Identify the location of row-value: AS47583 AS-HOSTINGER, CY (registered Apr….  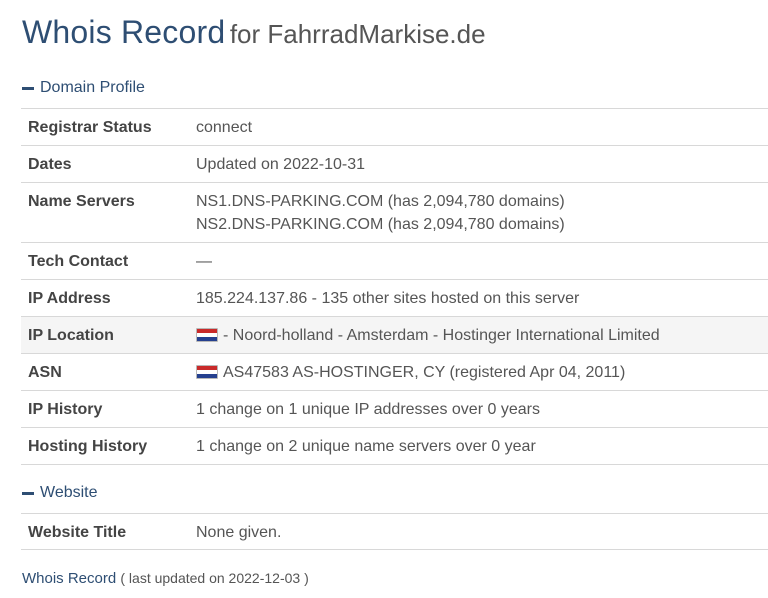
(482, 372).